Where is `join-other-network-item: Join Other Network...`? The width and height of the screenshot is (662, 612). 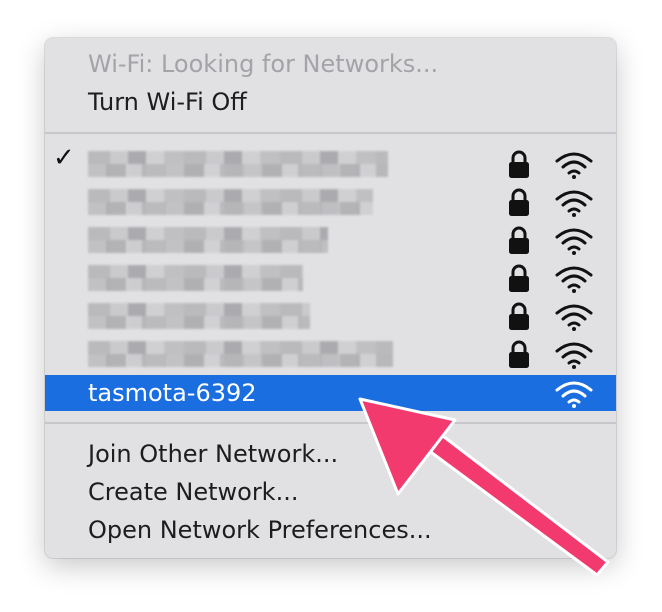 join-other-network-item: Join Other Network... is located at coordinates (330, 454).